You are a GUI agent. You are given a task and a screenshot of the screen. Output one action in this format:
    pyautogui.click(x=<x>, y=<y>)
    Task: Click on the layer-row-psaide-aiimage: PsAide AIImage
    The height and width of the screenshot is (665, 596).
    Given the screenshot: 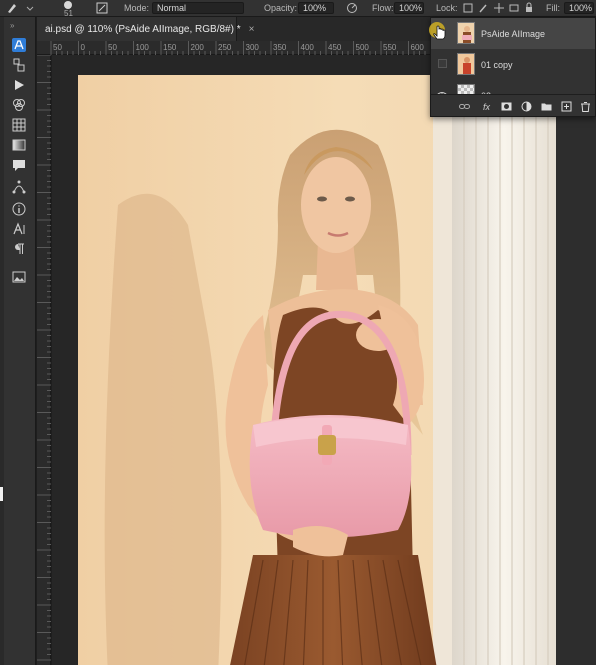 What is the action you would take?
    pyautogui.click(x=513, y=33)
    